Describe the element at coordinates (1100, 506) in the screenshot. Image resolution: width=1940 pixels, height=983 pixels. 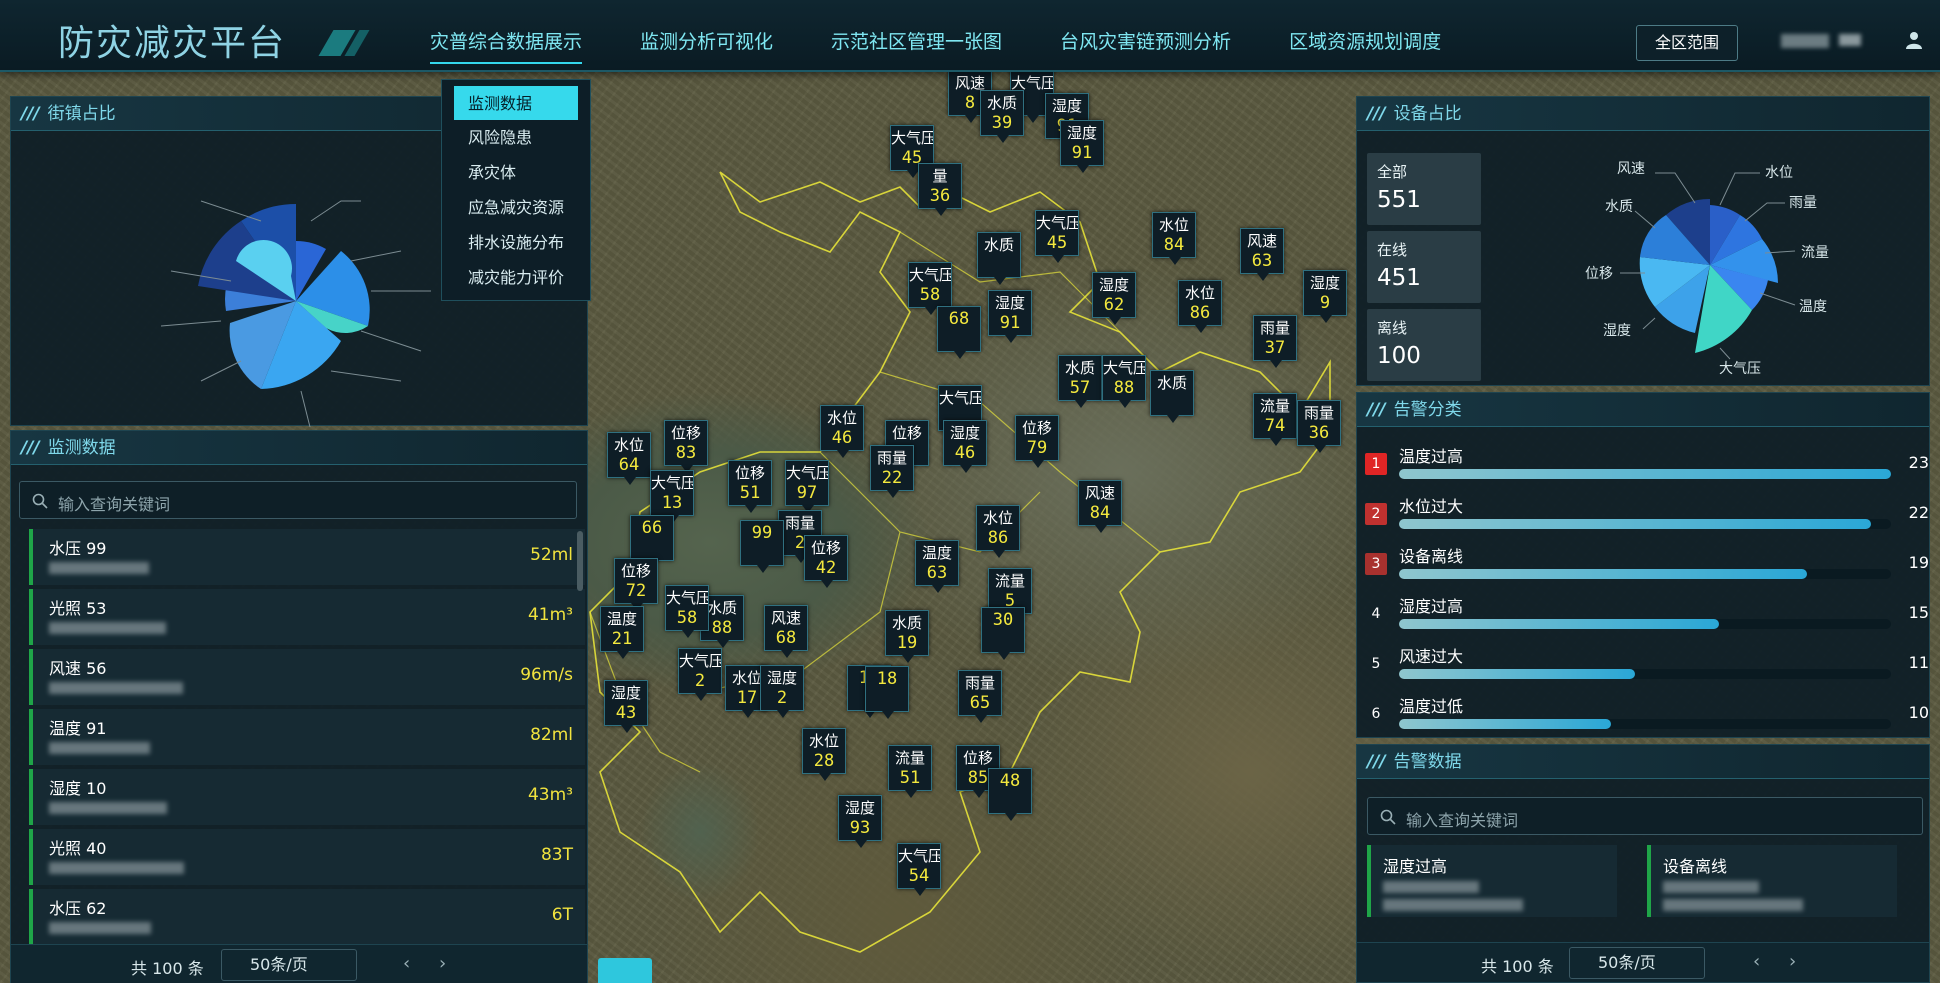
I see `map-marker: 风速 84` at that location.